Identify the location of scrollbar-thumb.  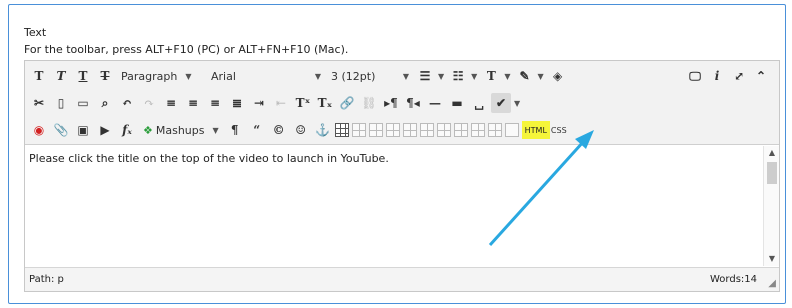
(772, 173).